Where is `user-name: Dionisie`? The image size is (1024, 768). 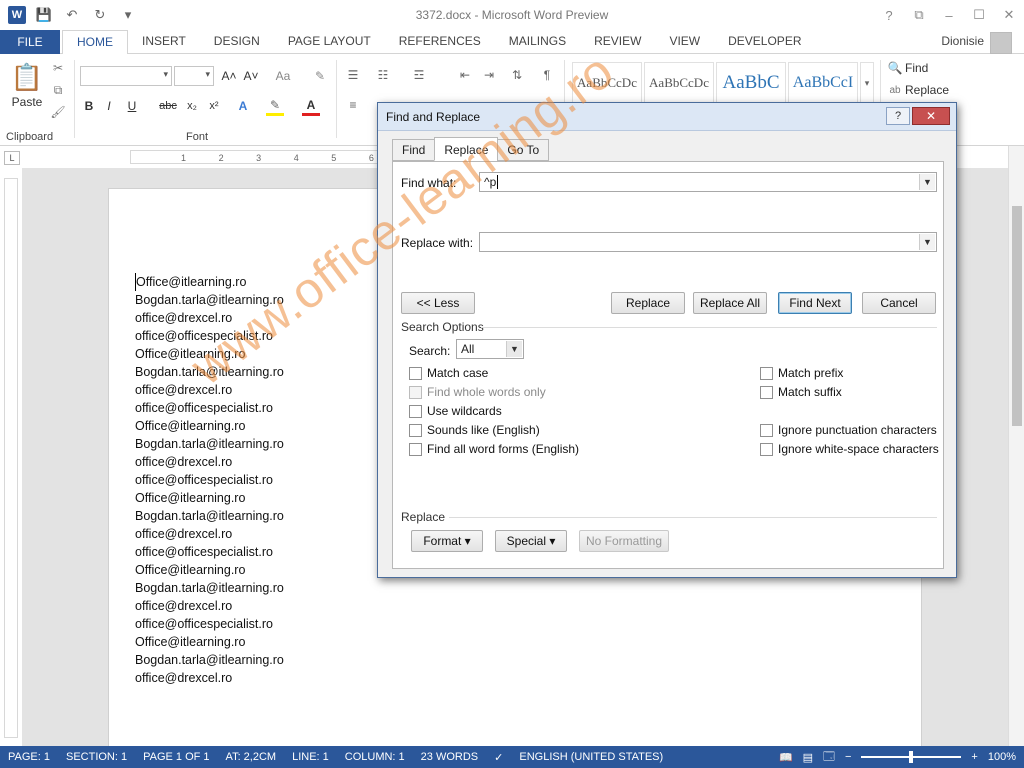
user-name: Dionisie is located at coordinates (962, 41).